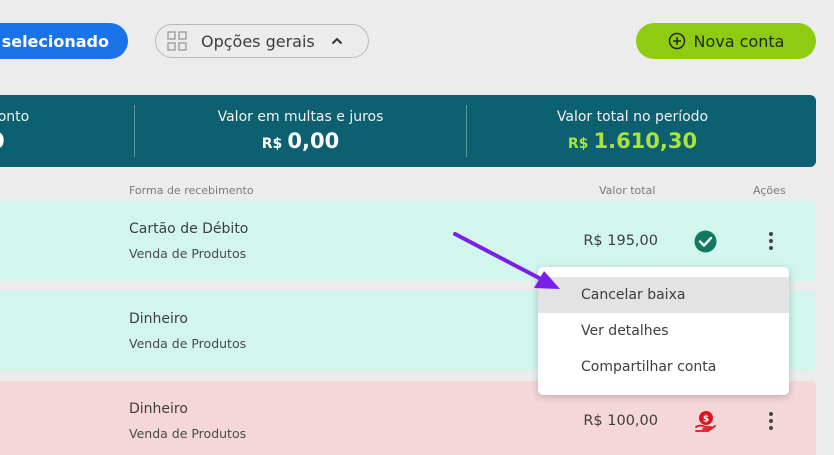  Describe the element at coordinates (705, 241) in the screenshot. I see `paid-check-icon` at that location.